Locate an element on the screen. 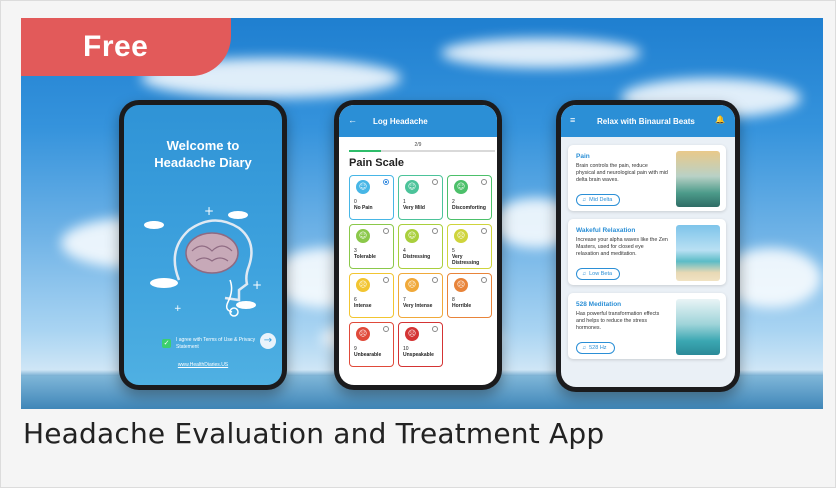 This screenshot has width=836, height=488. pain-option: ☹ 8 Horrible is located at coordinates (469, 295).